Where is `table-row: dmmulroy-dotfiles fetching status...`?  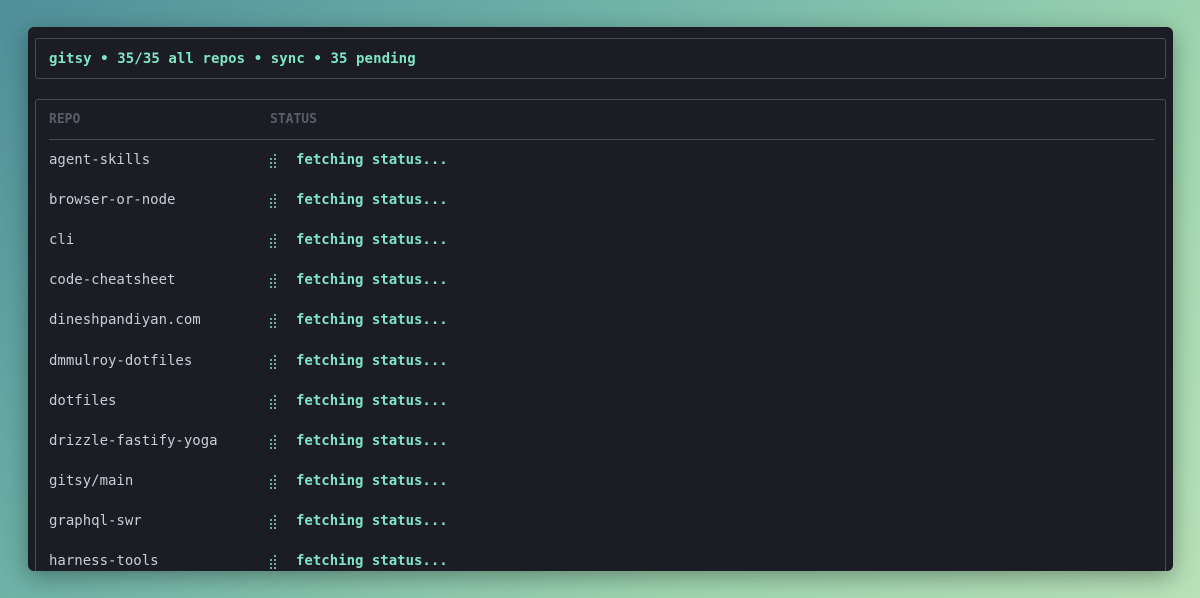 table-row: dmmulroy-dotfiles fetching status... is located at coordinates (601, 360).